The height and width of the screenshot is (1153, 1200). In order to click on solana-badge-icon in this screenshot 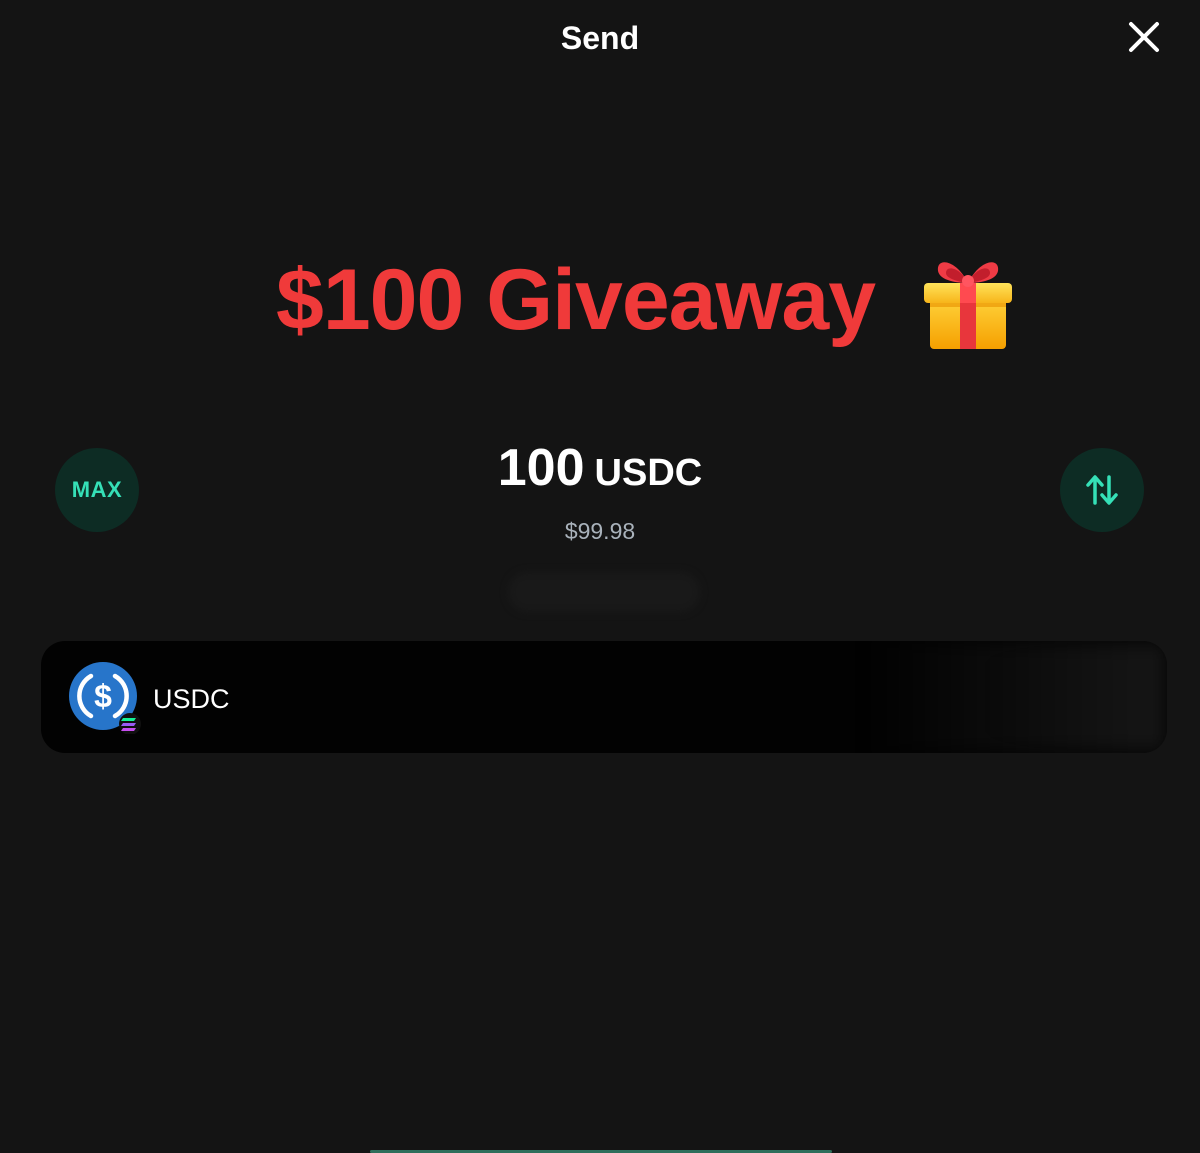, I will do `click(130, 723)`.